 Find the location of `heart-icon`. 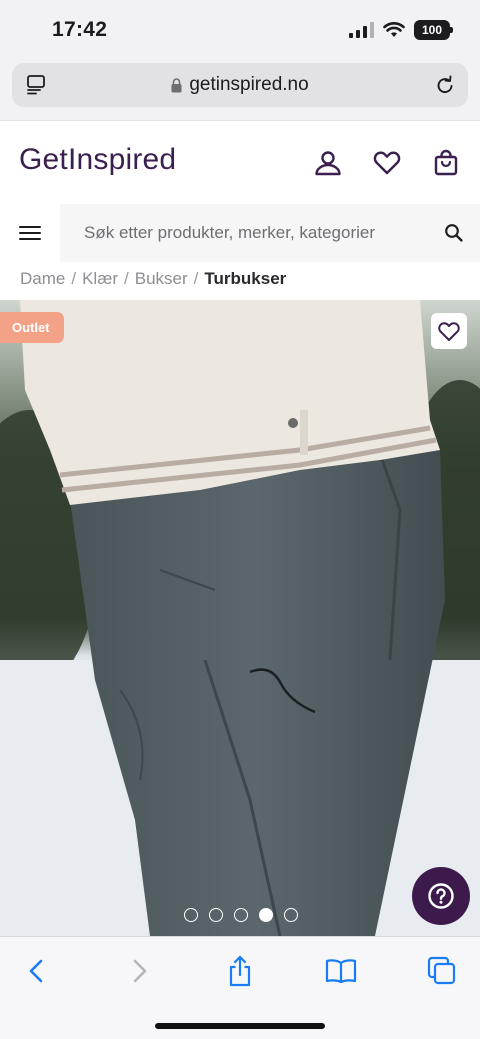

heart-icon is located at coordinates (449, 331).